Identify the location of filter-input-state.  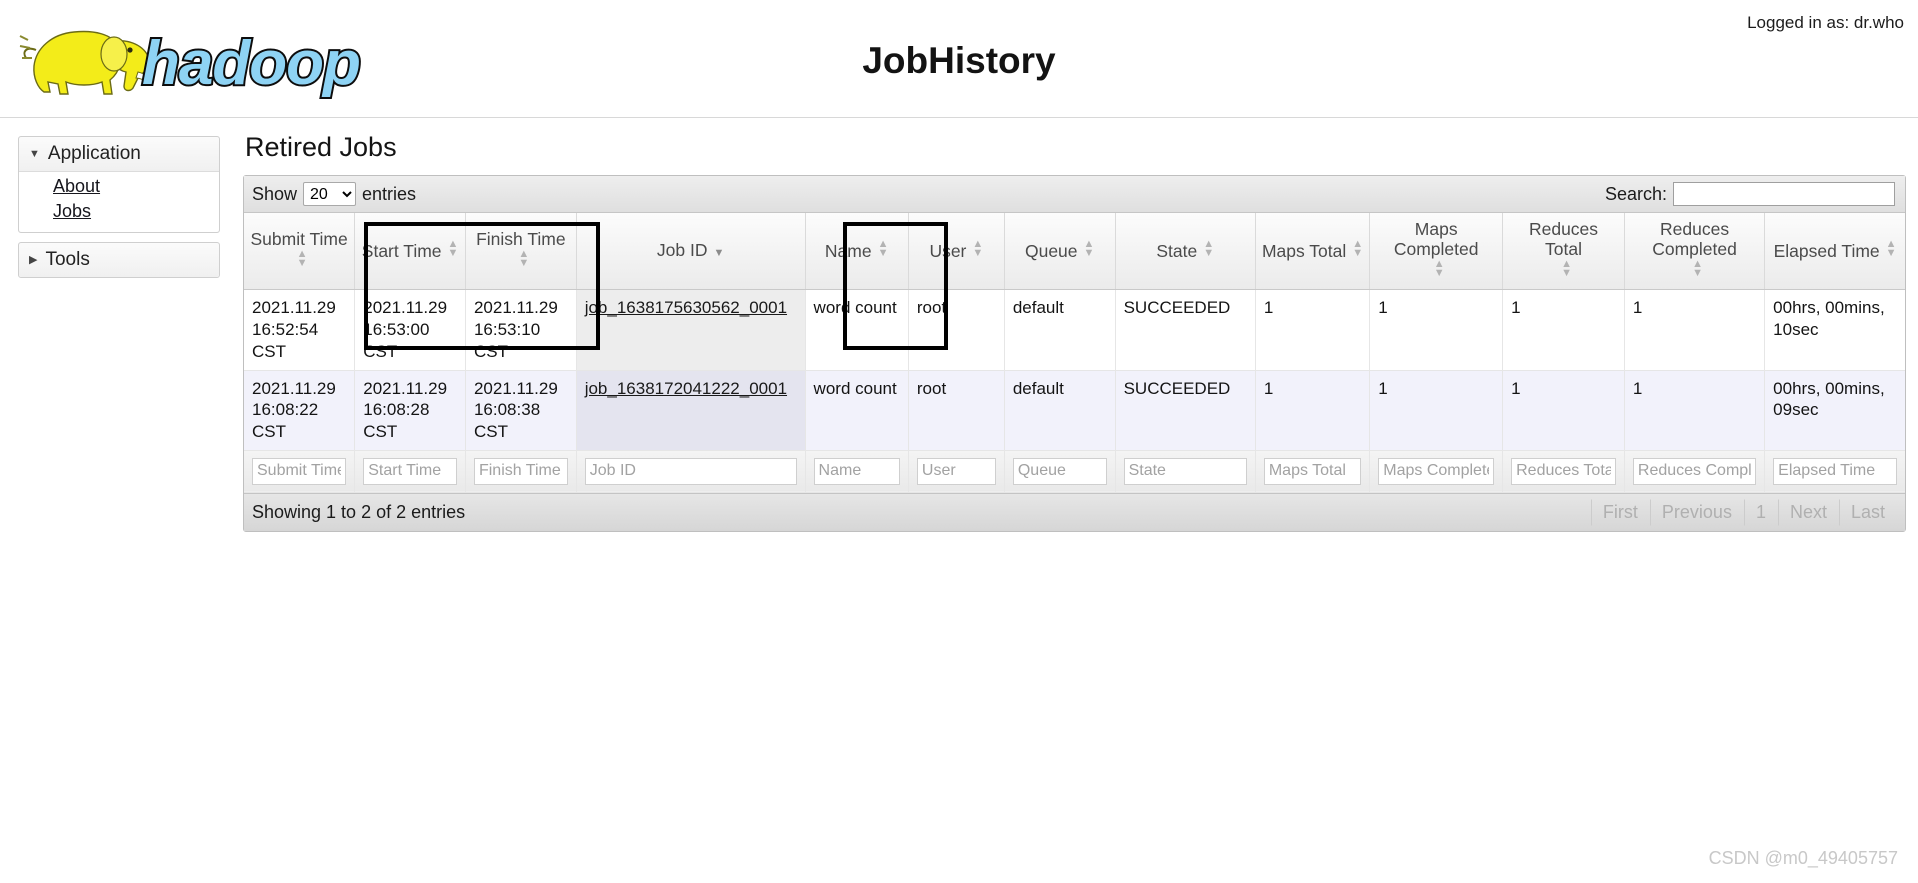
(1185, 471).